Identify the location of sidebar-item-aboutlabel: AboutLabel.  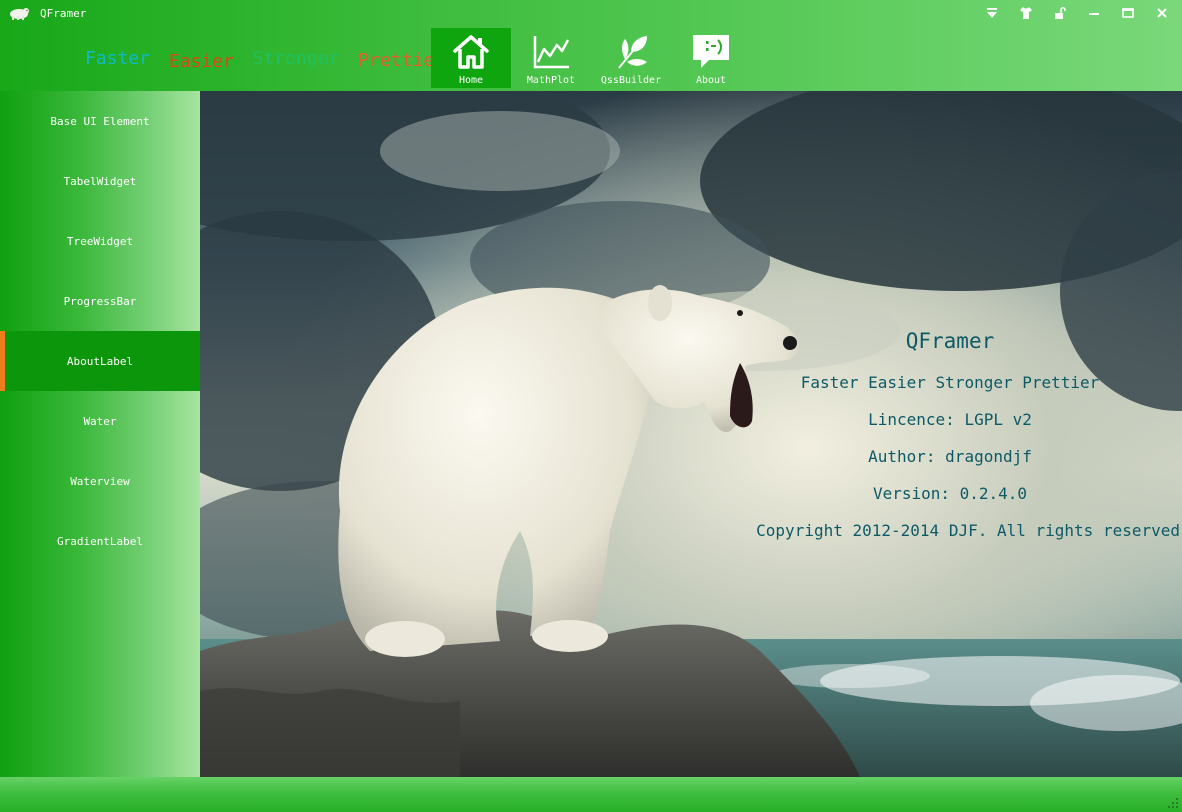
(100, 361).